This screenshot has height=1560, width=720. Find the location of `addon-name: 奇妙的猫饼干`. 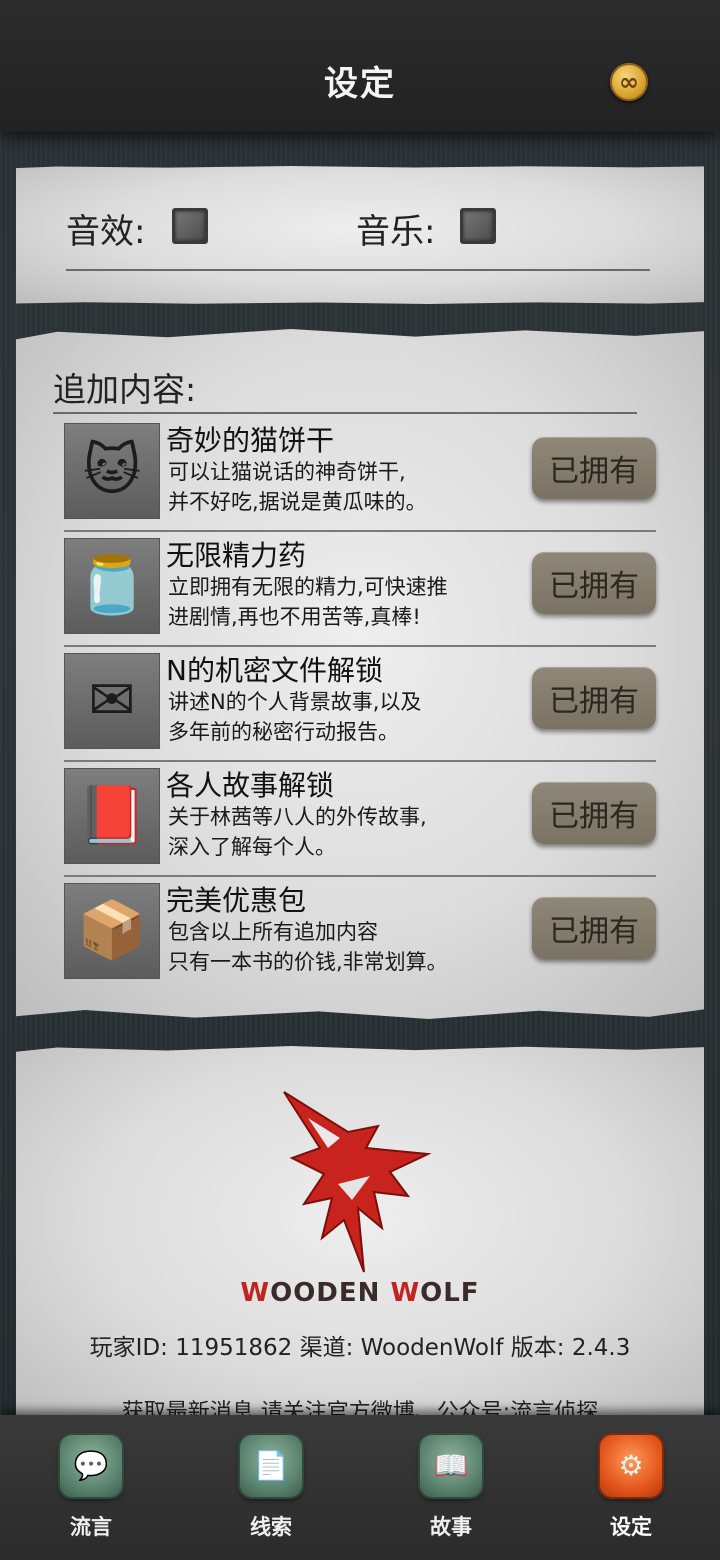

addon-name: 奇妙的猫饼干 is located at coordinates (250, 440).